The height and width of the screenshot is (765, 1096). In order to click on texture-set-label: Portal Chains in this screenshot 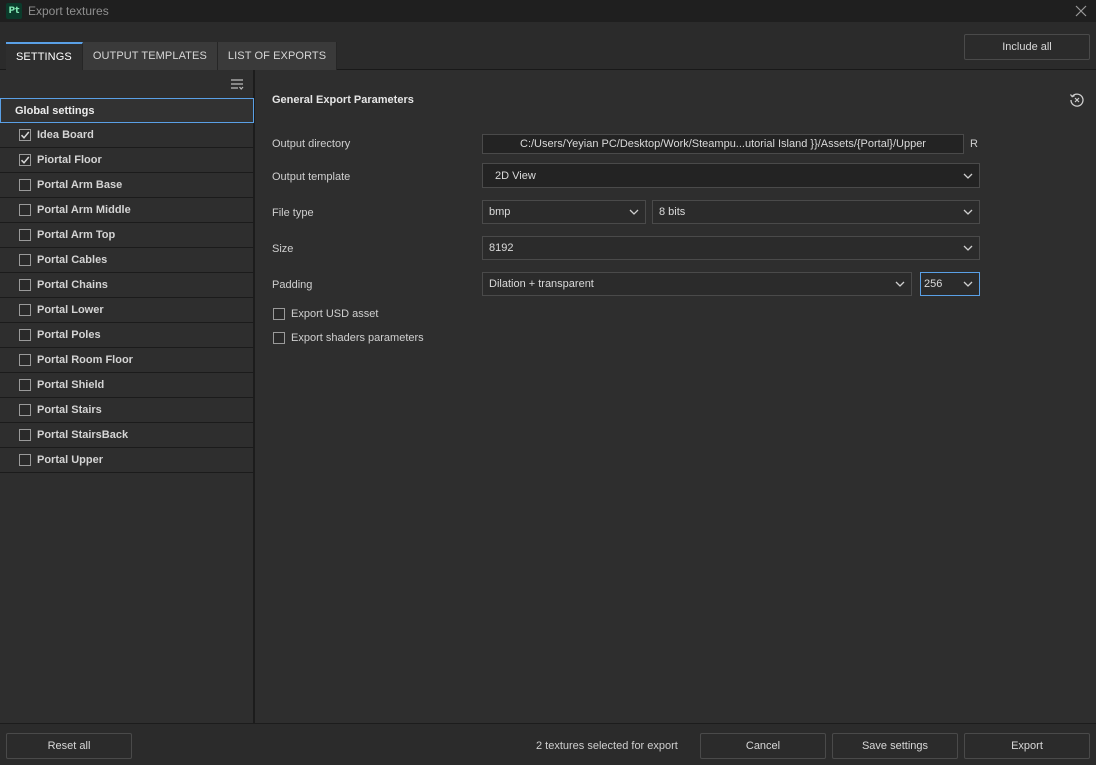, I will do `click(72, 285)`.